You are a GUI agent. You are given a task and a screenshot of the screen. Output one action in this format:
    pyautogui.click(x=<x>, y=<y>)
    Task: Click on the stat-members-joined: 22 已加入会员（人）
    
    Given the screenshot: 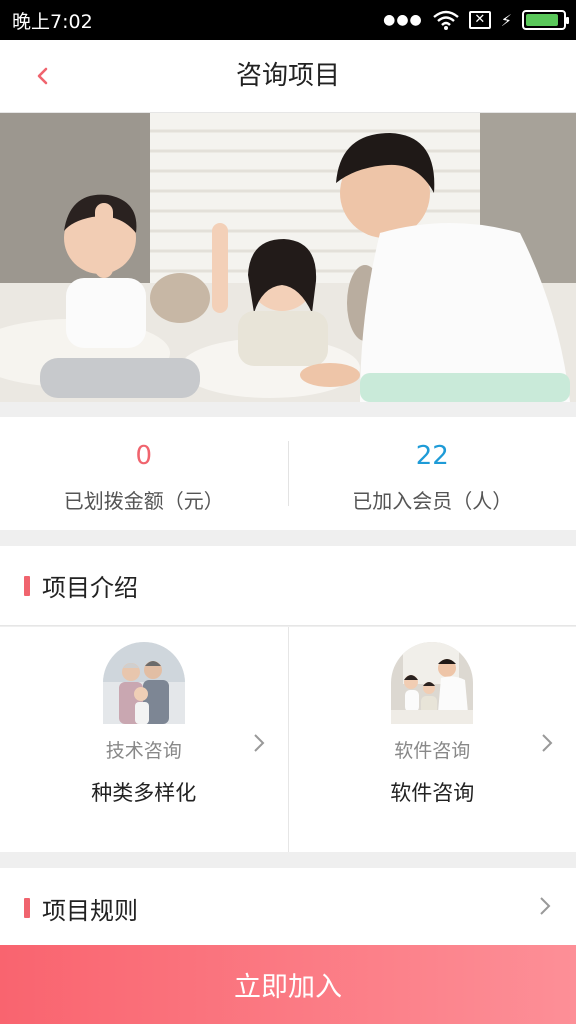 What is the action you would take?
    pyautogui.click(x=432, y=473)
    